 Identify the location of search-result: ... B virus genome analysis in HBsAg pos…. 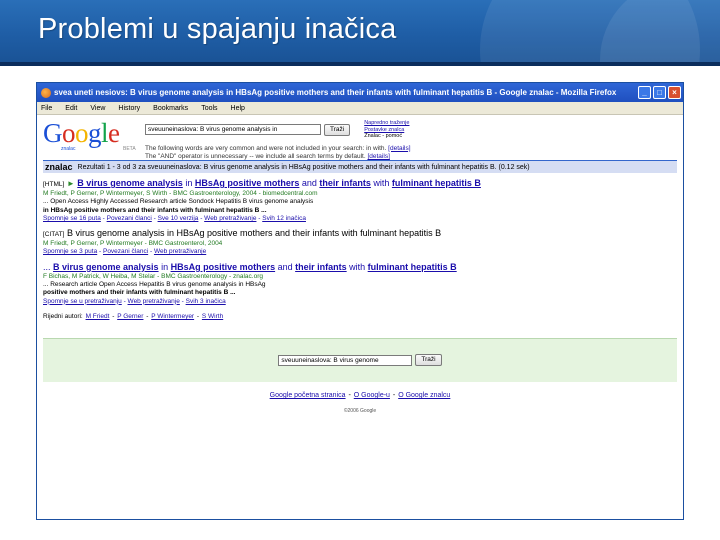
(360, 284).